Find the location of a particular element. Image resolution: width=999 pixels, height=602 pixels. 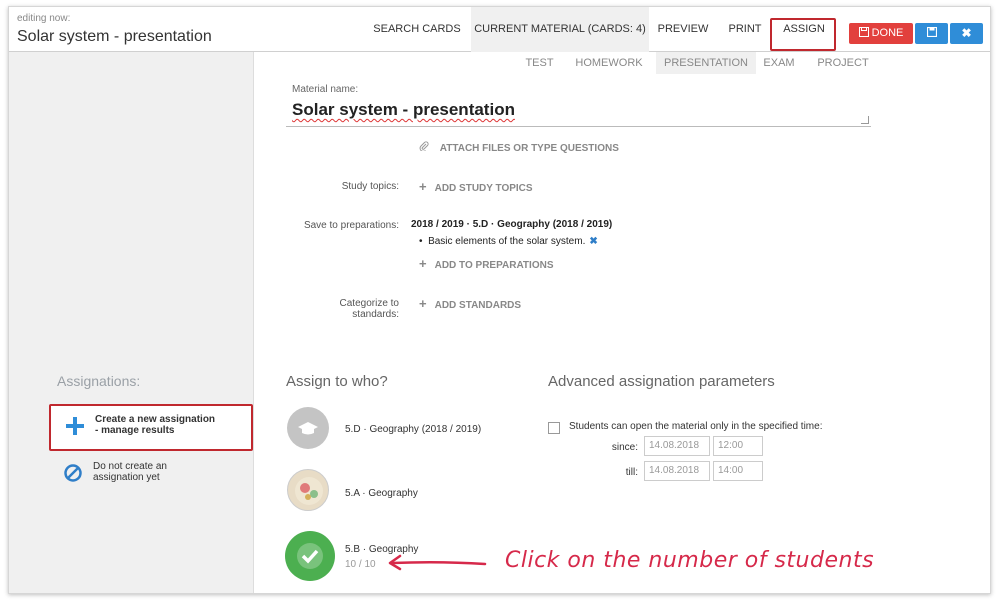

tab-presentation: PRESENTATION is located at coordinates (706, 63).